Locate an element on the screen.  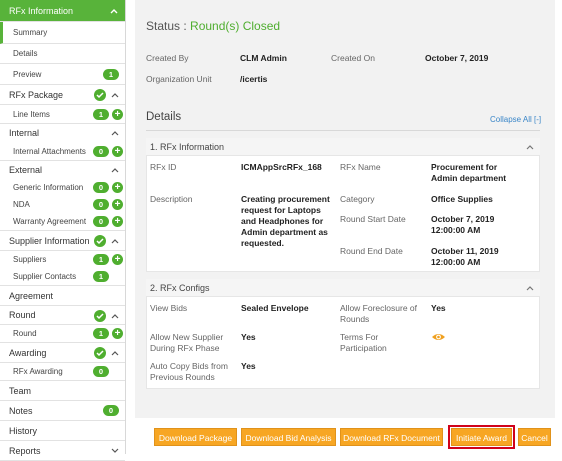
category-value: Office Supplies is located at coordinates (462, 199).